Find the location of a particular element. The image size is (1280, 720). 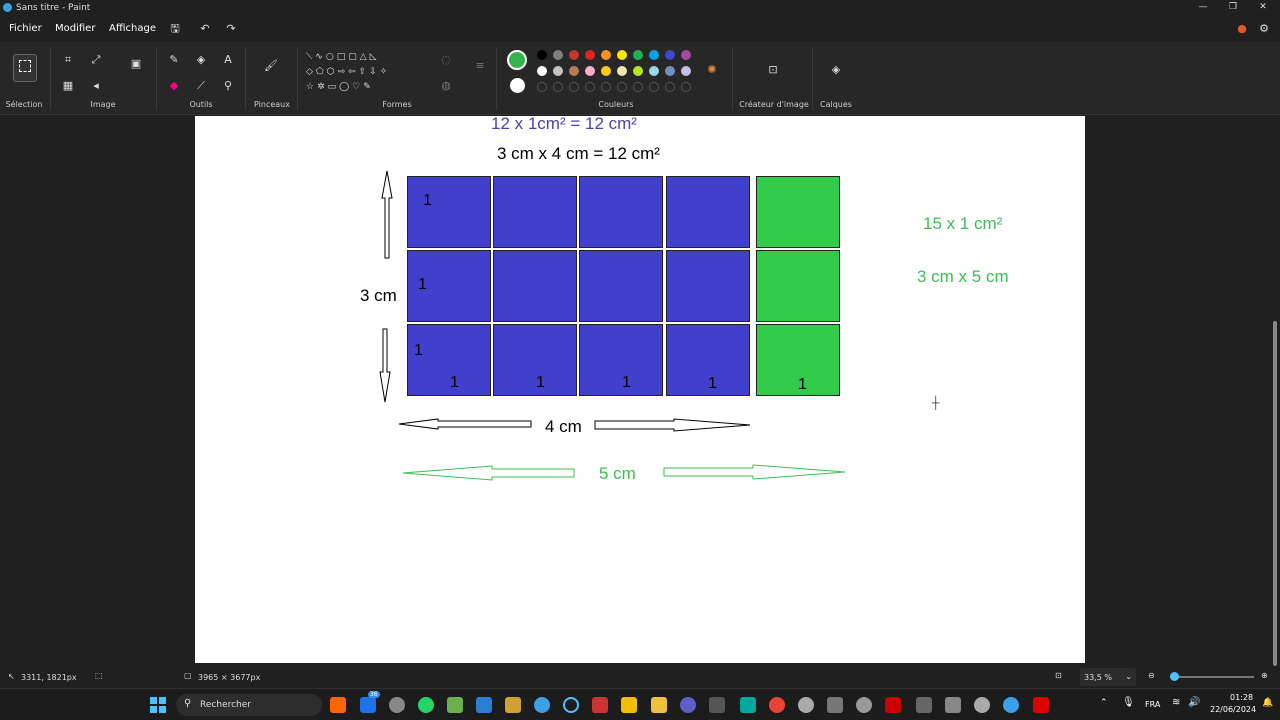

calculator-icon is located at coordinates (953, 705).